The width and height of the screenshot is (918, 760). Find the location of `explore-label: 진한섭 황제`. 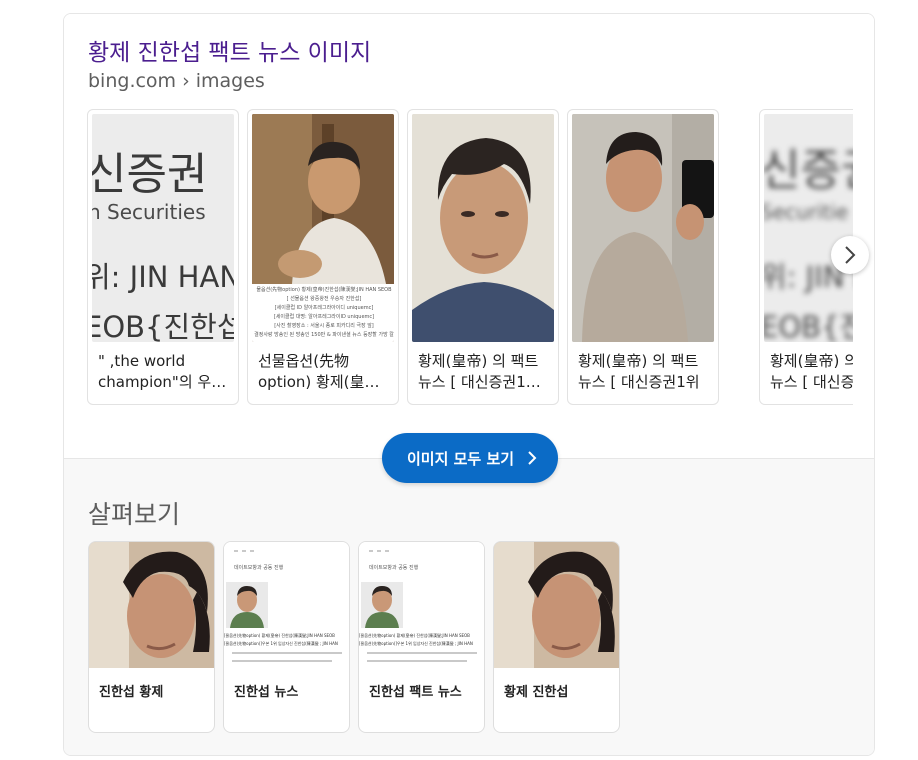

explore-label: 진한섭 황제 is located at coordinates (131, 692).